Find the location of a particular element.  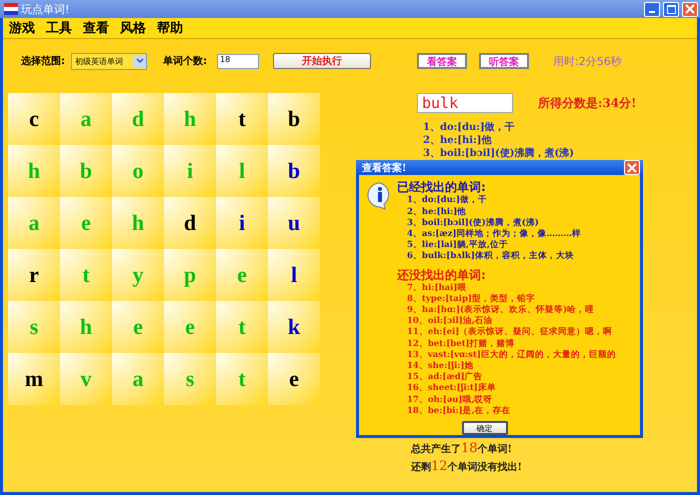

tile-letter: l is located at coordinates (242, 171).